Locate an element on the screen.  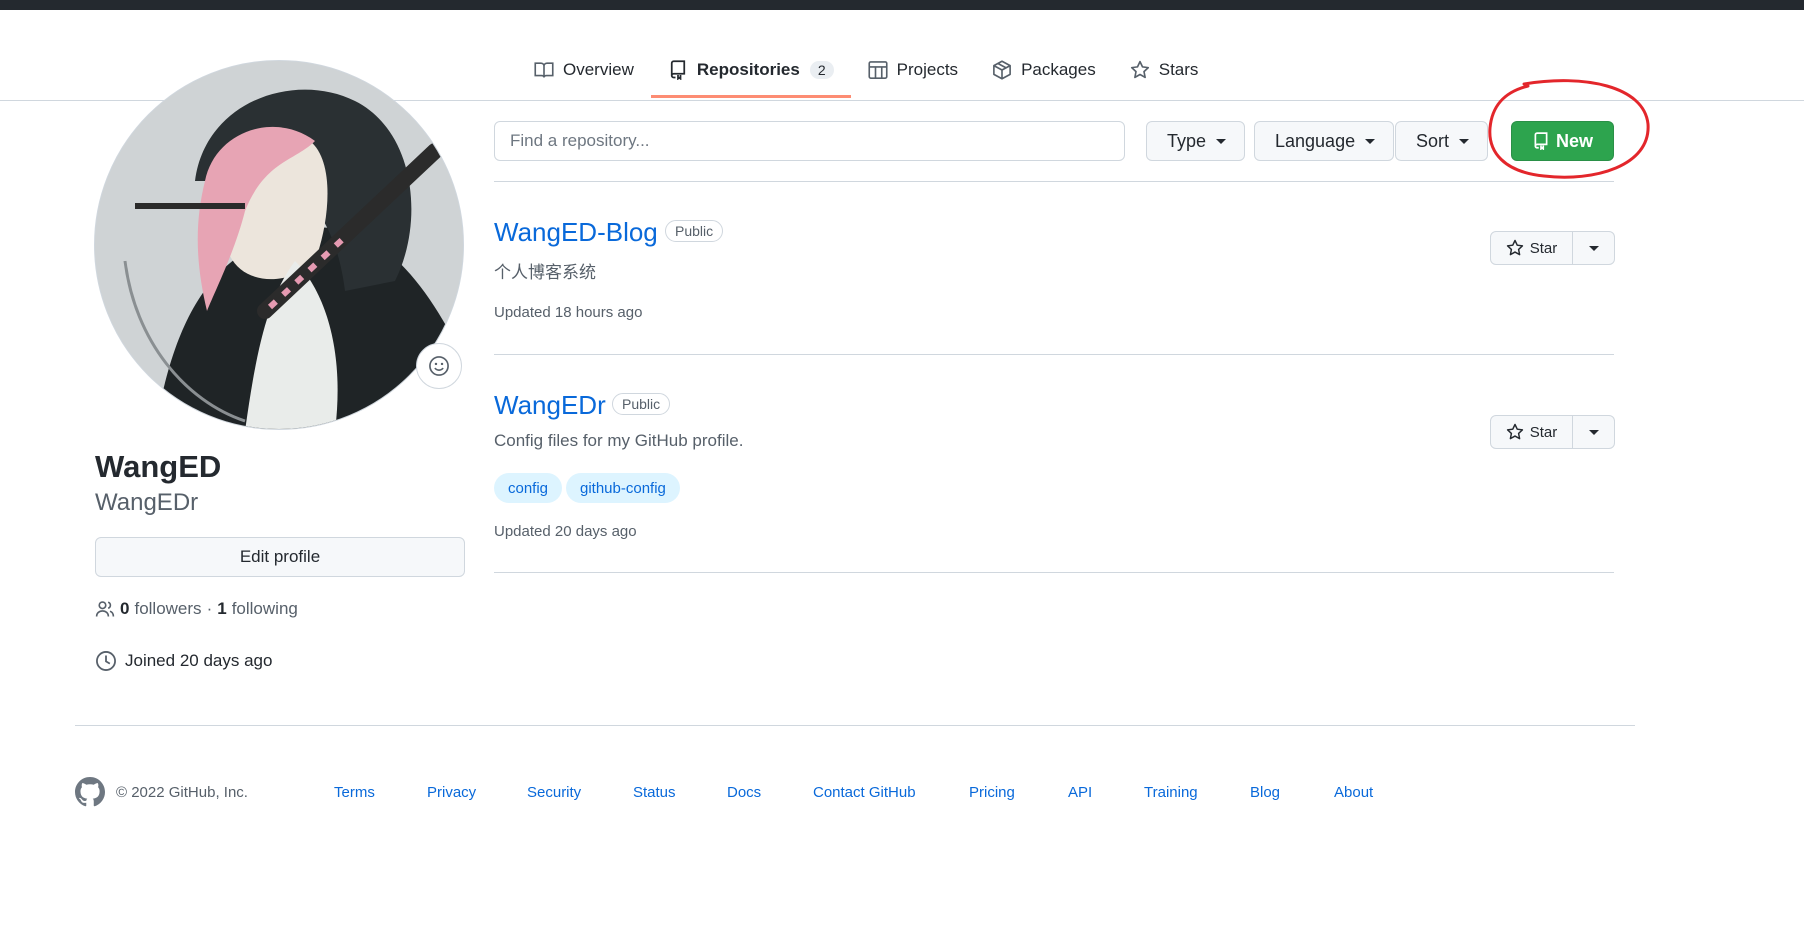
footer-link-privacy: Privacy is located at coordinates (451, 792).